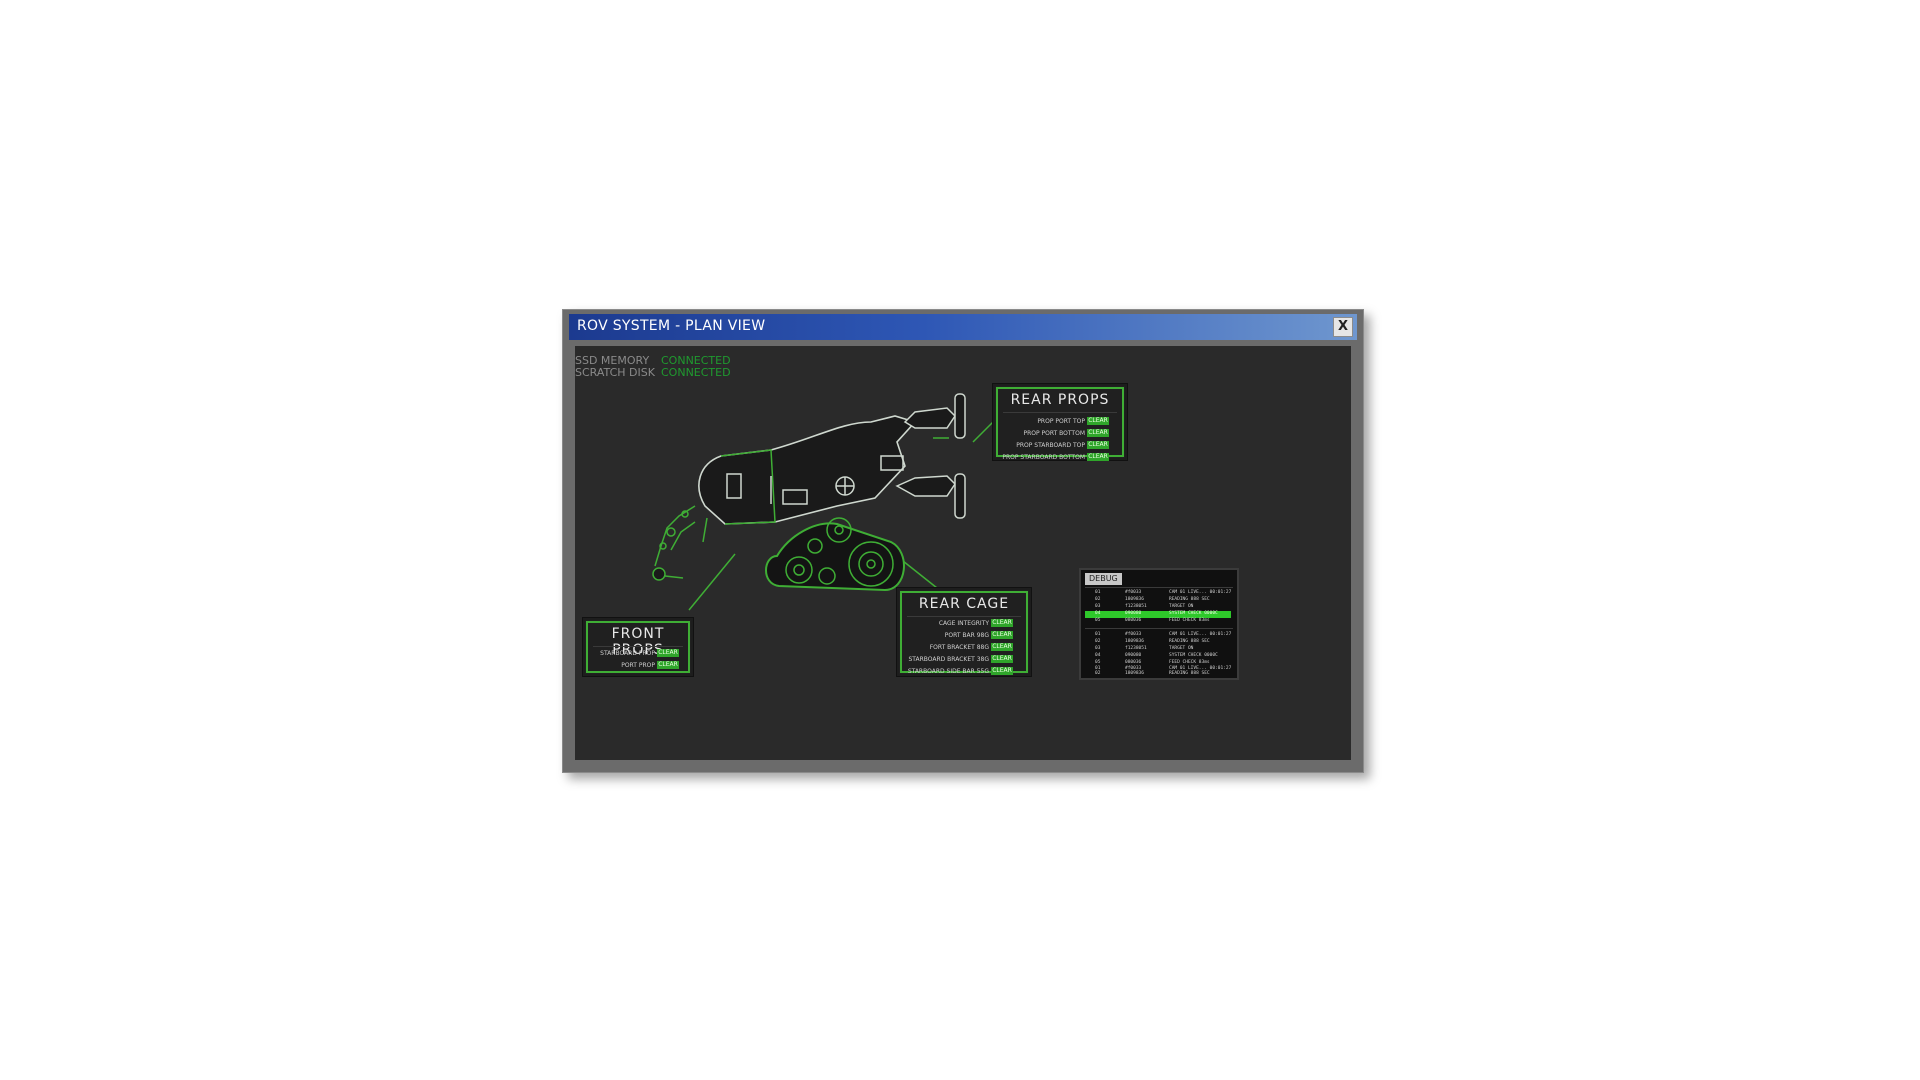 This screenshot has height=1080, width=1920. I want to click on status-row: PROP PORT TOP CLEAR, so click(1055, 421).